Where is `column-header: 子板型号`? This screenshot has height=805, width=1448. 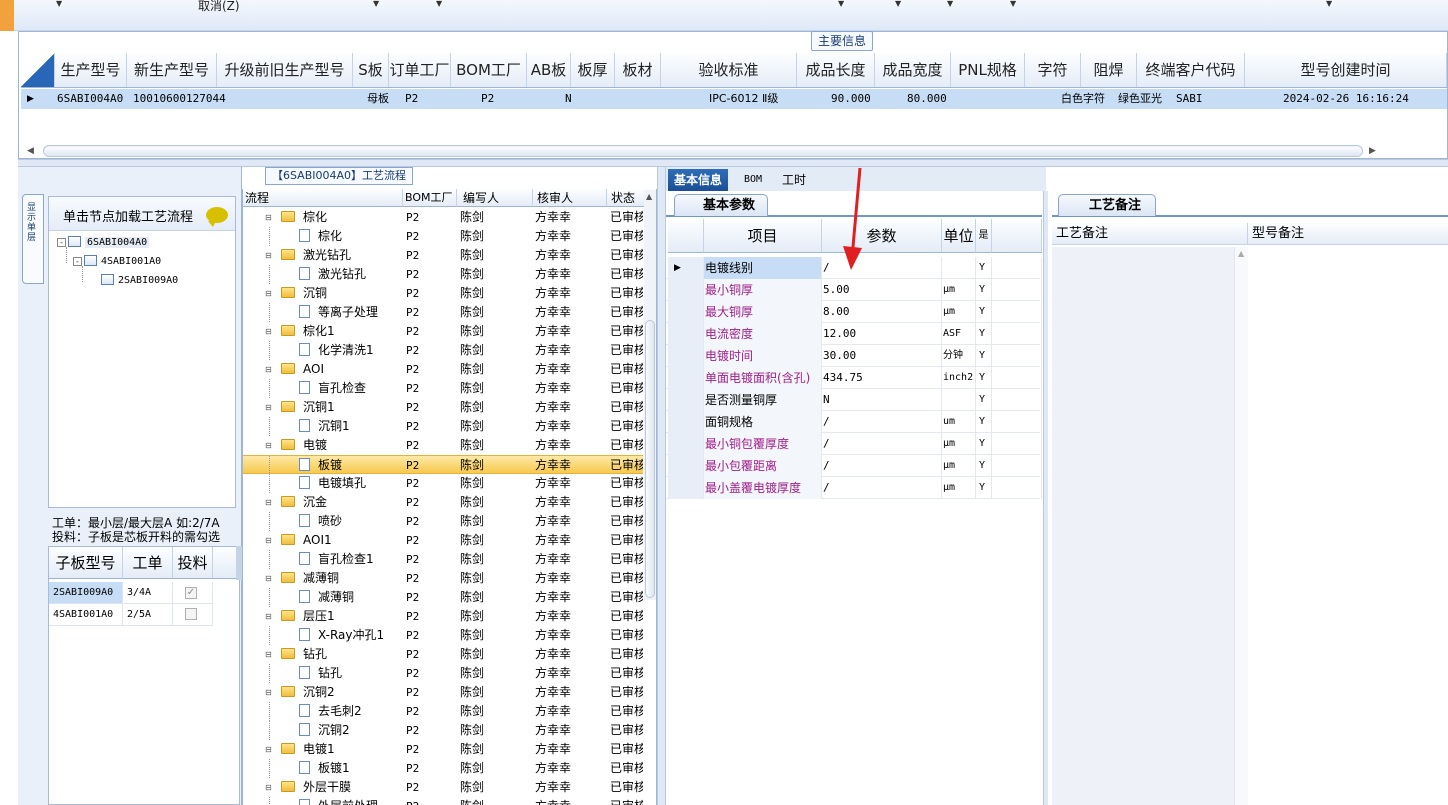
column-header: 子板型号 is located at coordinates (86, 563).